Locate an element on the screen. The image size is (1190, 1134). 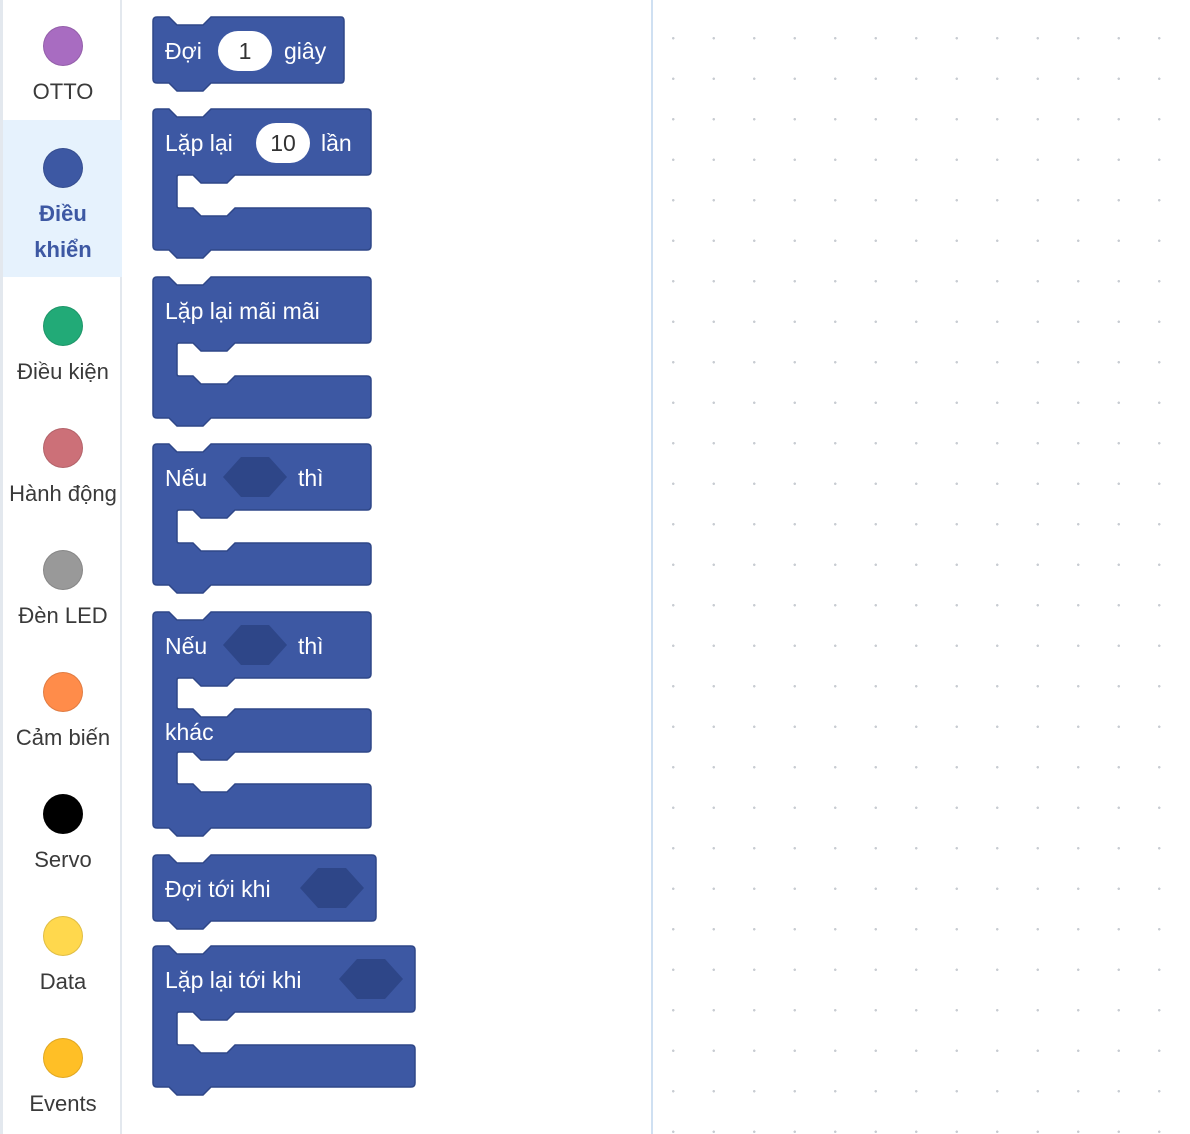
category-dieu-kien: Điều kiện is located at coordinates (63, 348).